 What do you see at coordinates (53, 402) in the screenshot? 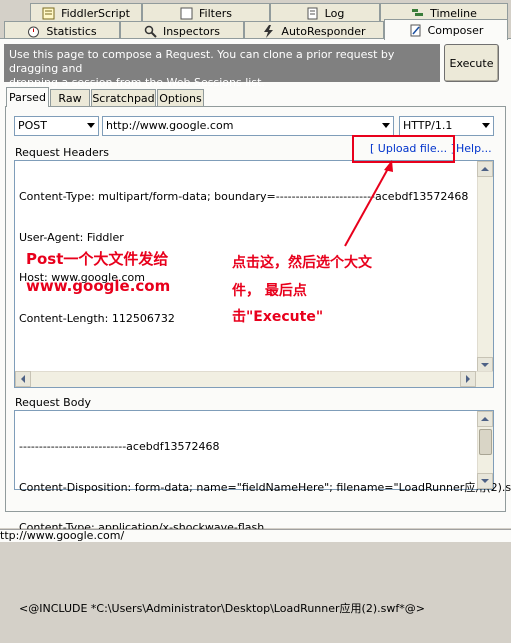
I see `request-body-label: Request Body` at bounding box center [53, 402].